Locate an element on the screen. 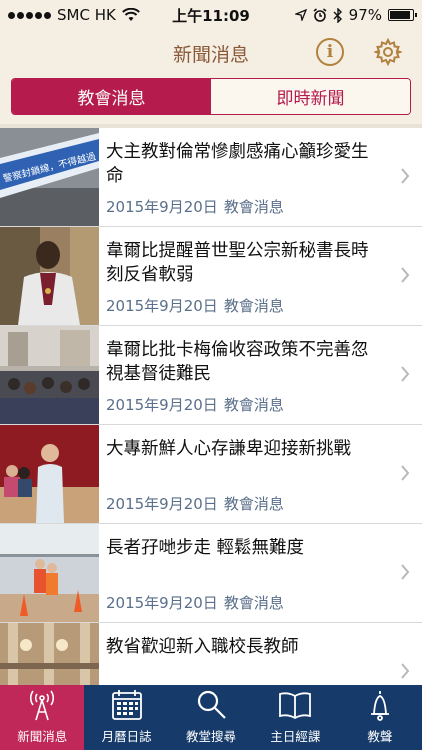 The width and height of the screenshot is (422, 750). news-title: 教省歡迎新入職校長教師 is located at coordinates (202, 647).